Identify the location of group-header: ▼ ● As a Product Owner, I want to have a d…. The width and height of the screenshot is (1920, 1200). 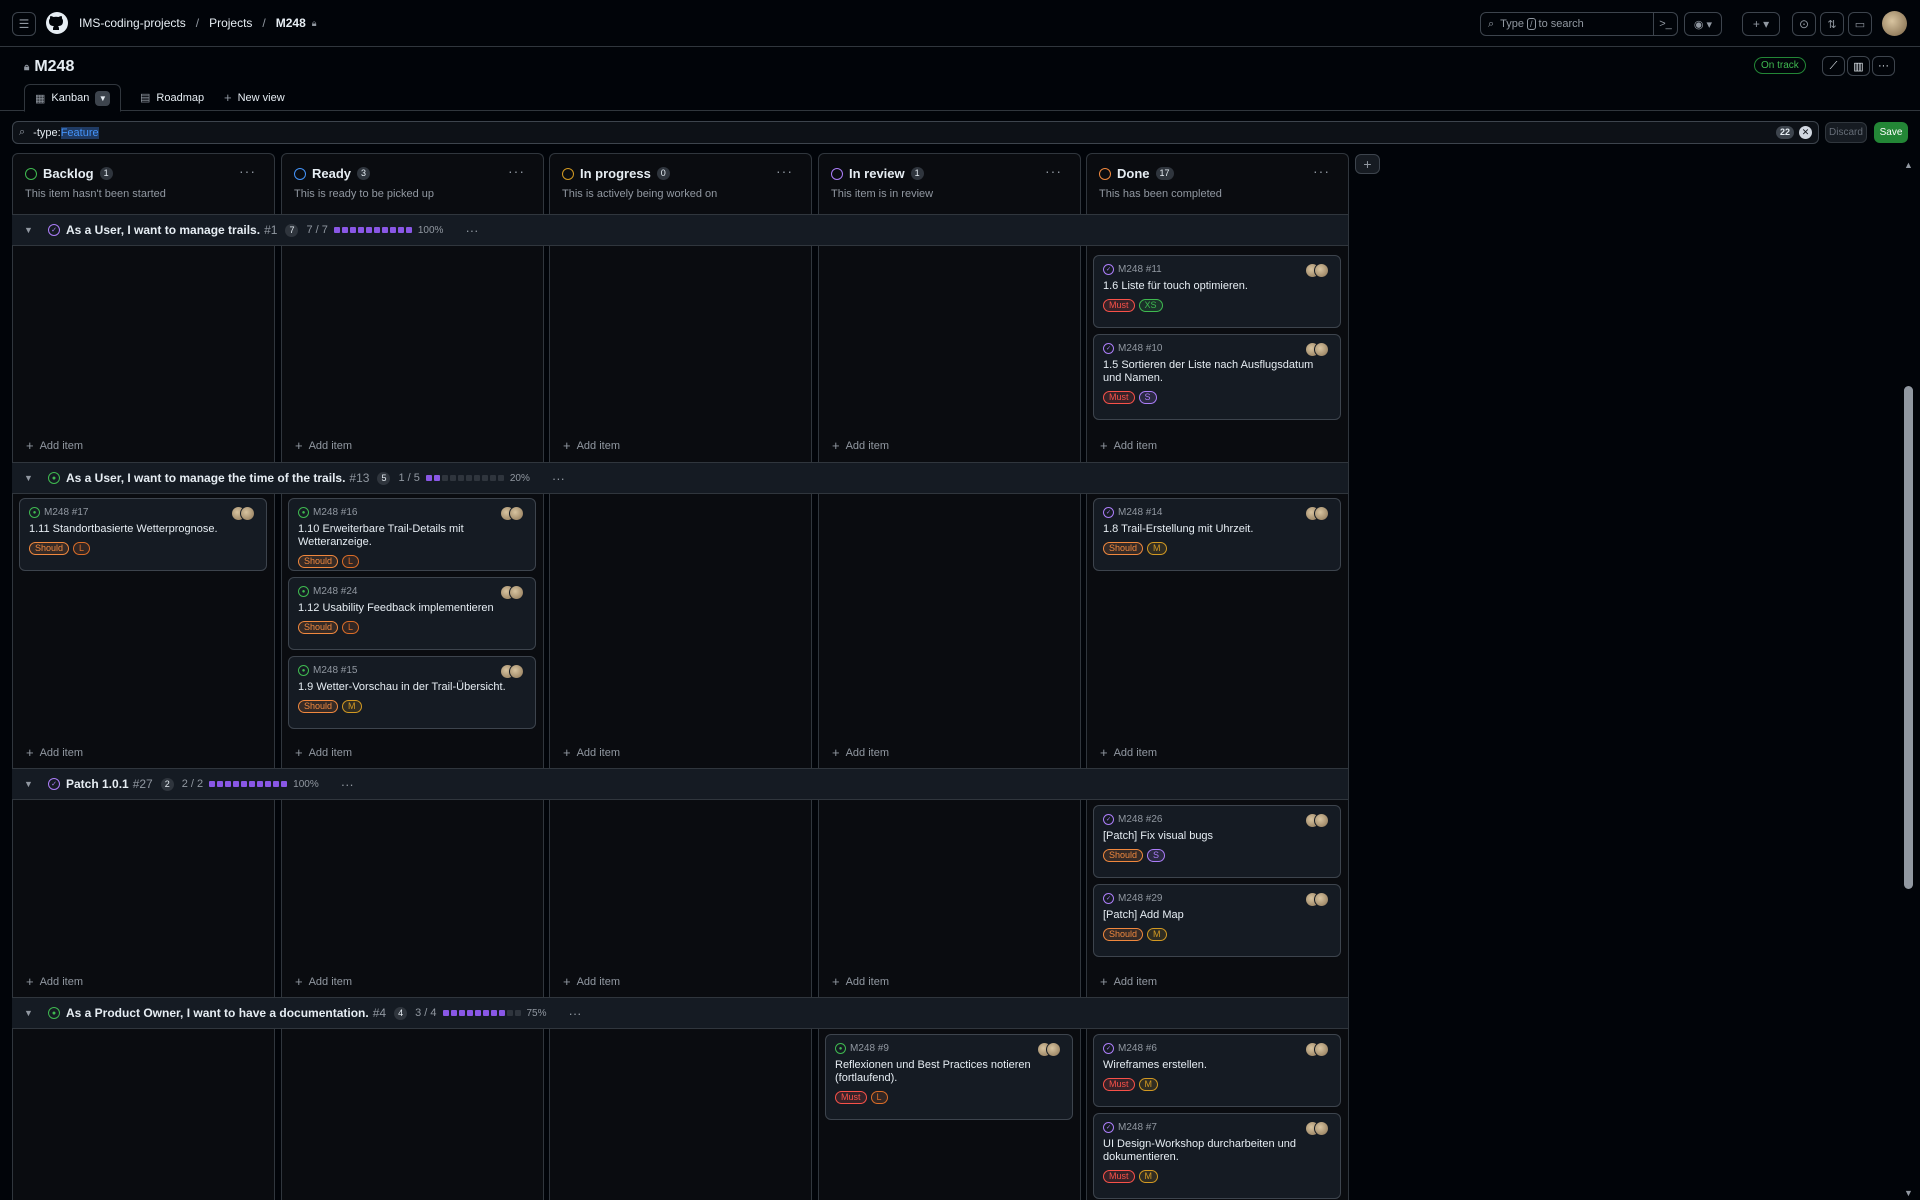
(680, 1013).